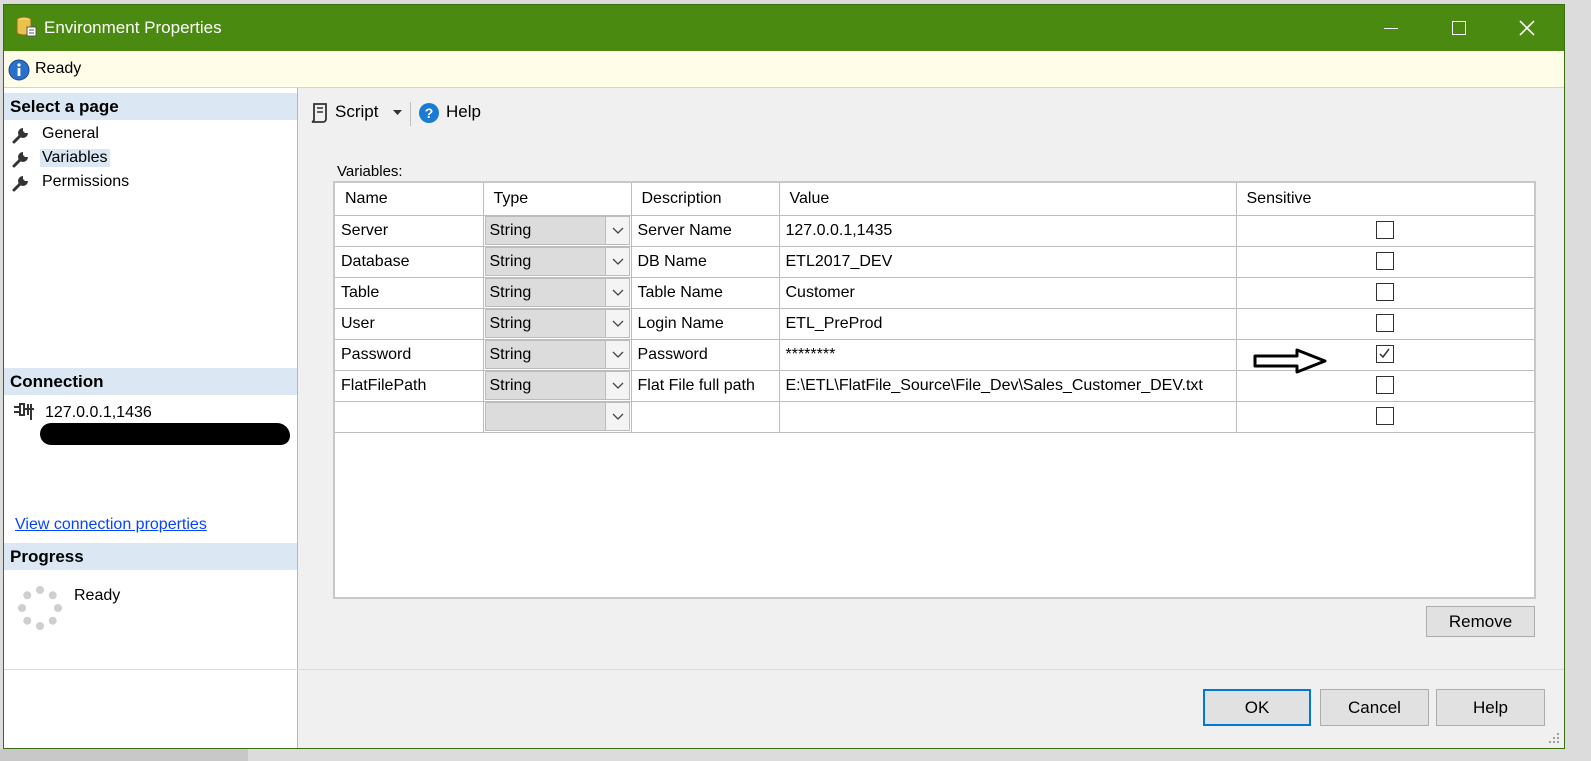 The height and width of the screenshot is (761, 1591). Describe the element at coordinates (26, 26) in the screenshot. I see `database-app-icon` at that location.